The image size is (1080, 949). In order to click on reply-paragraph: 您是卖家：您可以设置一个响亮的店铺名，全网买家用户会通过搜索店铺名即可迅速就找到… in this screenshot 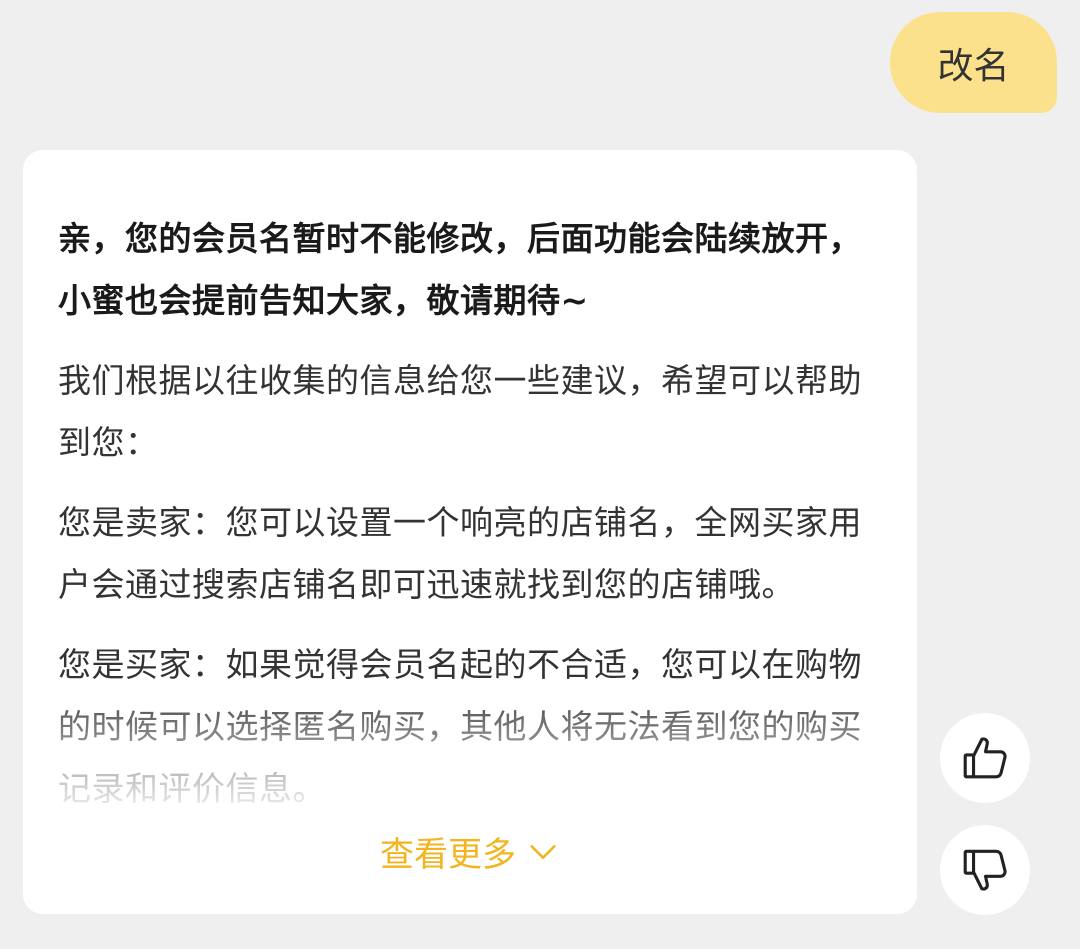, I will do `click(460, 553)`.